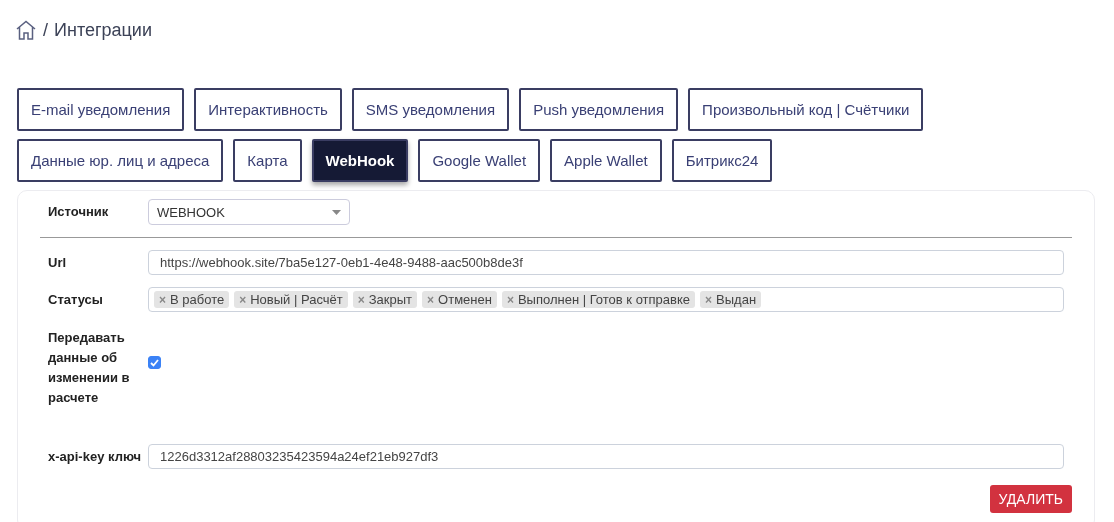 The image size is (1114, 522). I want to click on url-field: https://webhook.site/7ba5e127-0eb1-4e48-9488-aac500b8de3f, so click(606, 262).